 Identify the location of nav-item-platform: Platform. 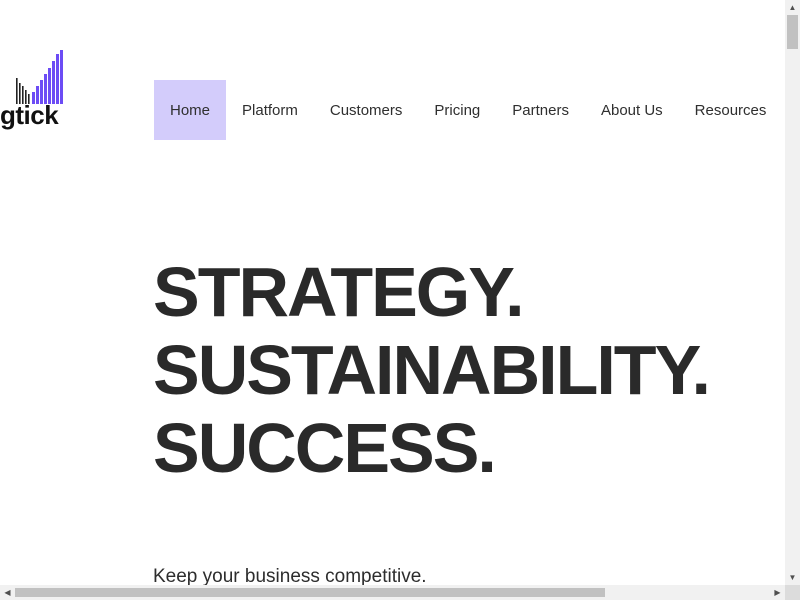
(270, 110).